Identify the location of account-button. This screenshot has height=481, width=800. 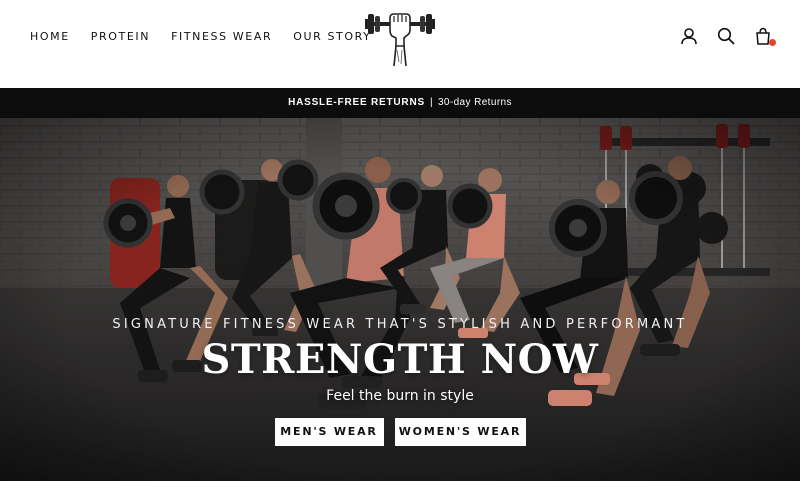
(689, 36).